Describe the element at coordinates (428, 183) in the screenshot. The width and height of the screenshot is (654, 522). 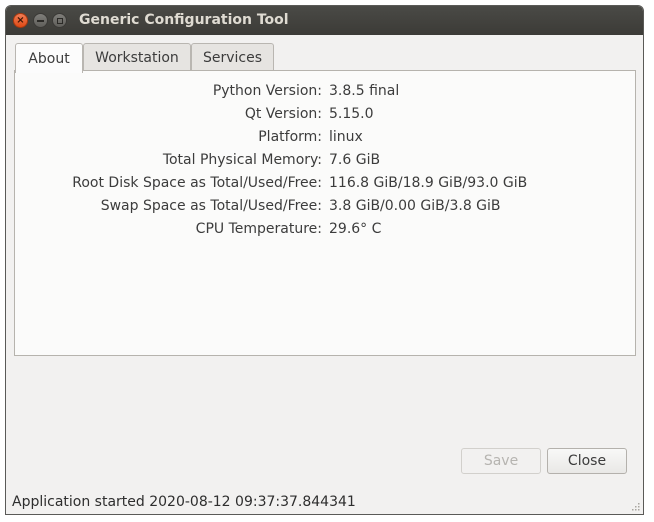
I see `info-value: 116.8 GiB/18.9 GiB/93.0 GiB` at that location.